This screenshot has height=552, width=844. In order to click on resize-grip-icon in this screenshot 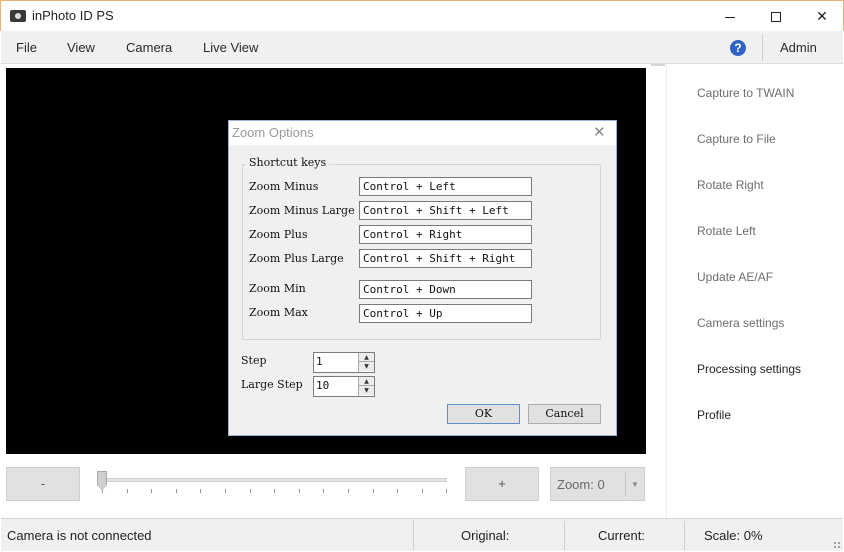, I will do `click(837, 545)`.